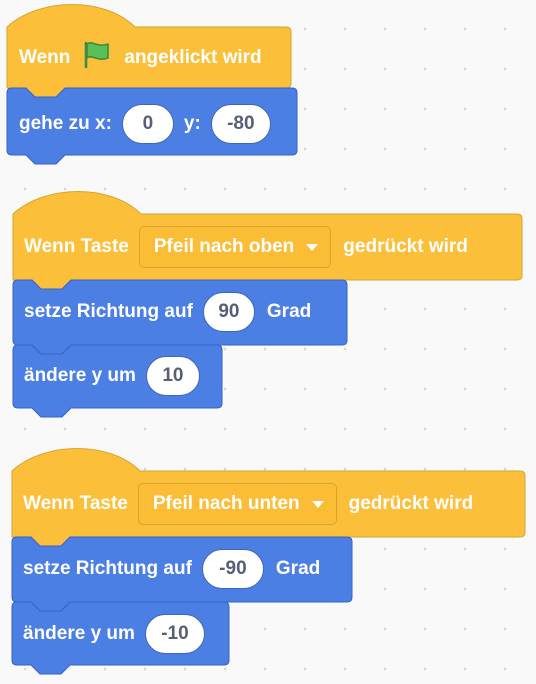 The image size is (536, 684). I want to click on change-y-row: ändere y um -10, so click(114, 634).